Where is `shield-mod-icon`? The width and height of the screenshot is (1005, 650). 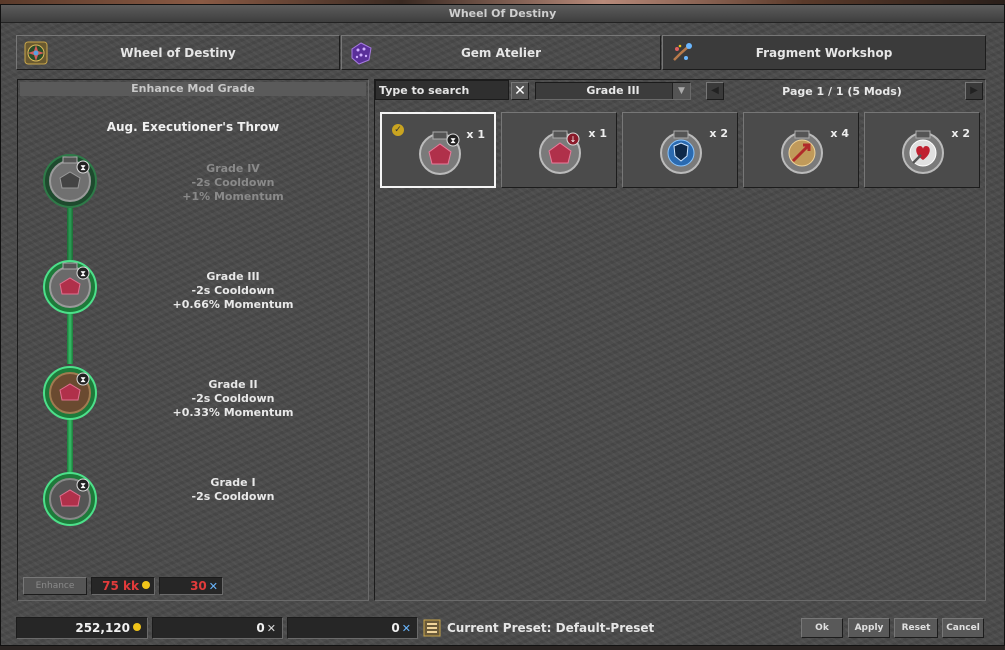 shield-mod-icon is located at coordinates (681, 152).